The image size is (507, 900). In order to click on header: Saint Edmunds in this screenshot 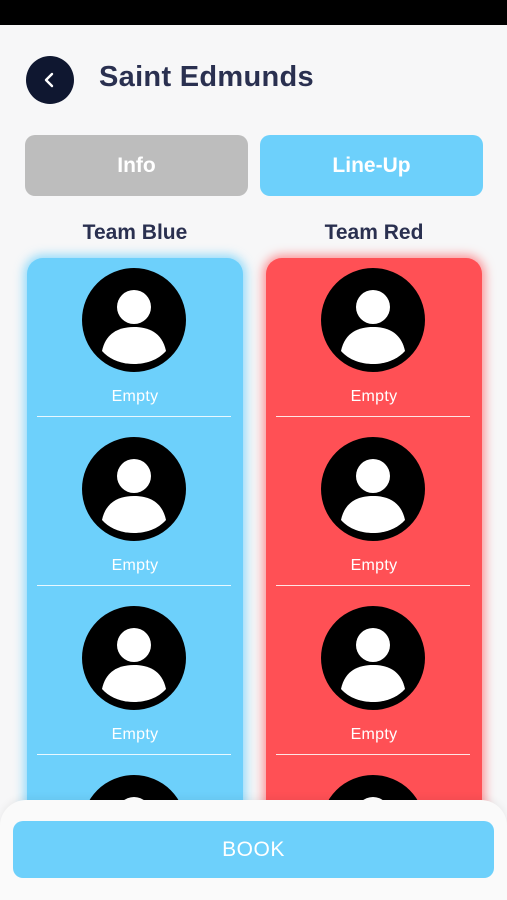, I will do `click(253, 80)`.